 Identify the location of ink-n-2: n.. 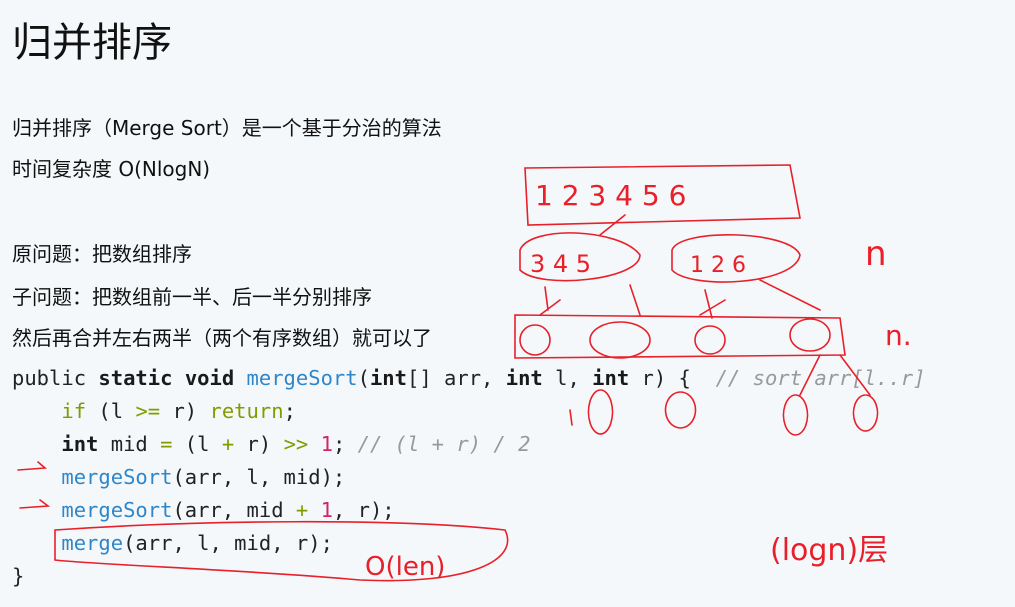
(898, 335).